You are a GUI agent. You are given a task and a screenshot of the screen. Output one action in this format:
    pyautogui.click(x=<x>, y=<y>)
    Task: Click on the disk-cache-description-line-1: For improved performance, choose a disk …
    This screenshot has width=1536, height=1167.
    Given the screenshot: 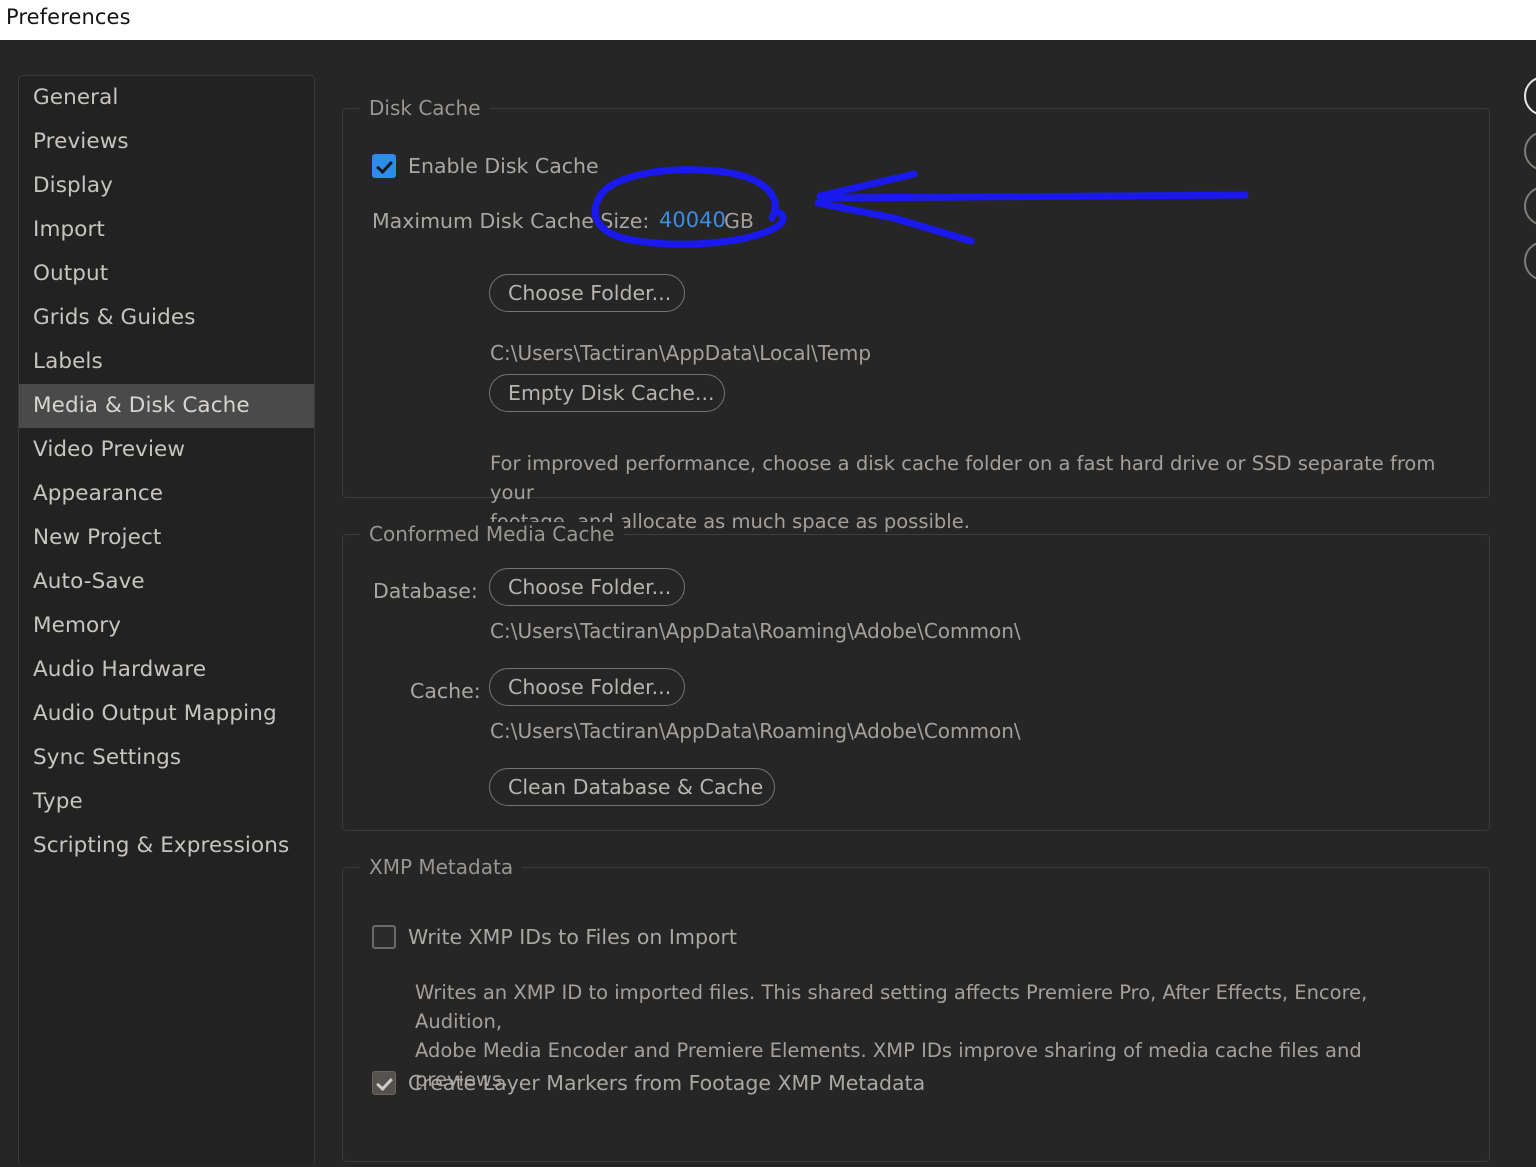 What is the action you would take?
    pyautogui.click(x=963, y=478)
    